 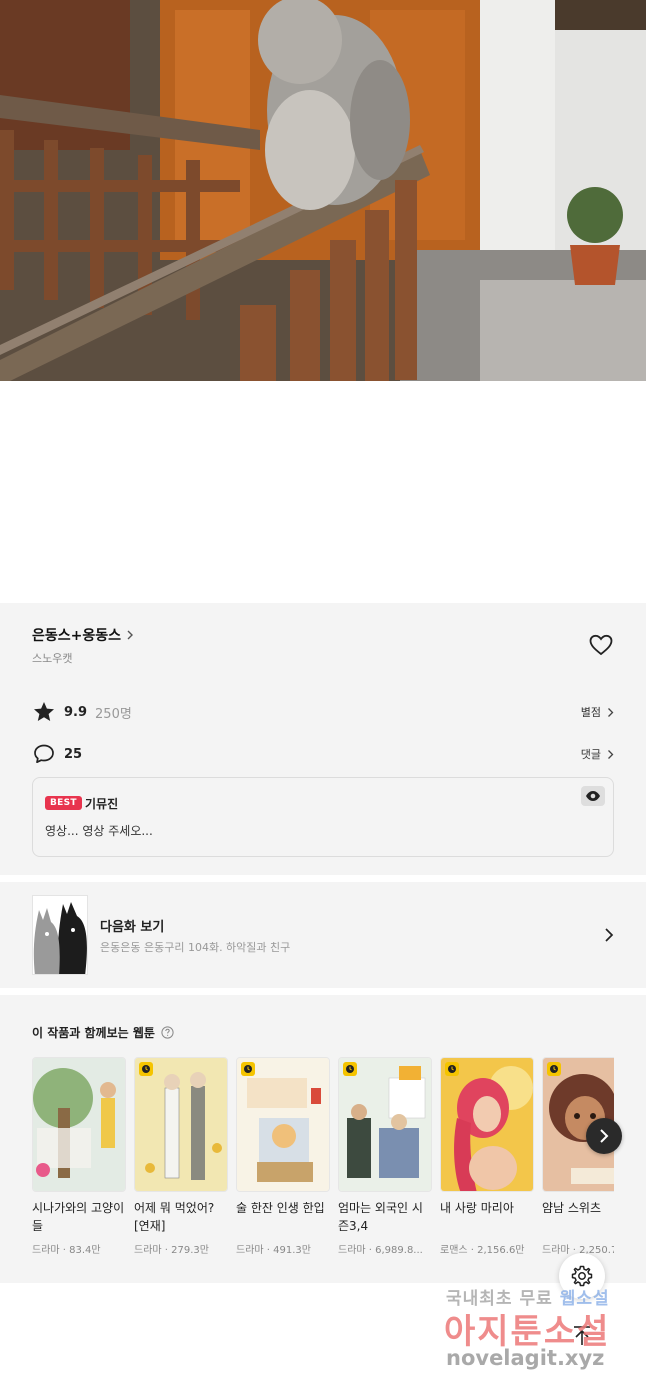 What do you see at coordinates (323, 712) in the screenshot?
I see `rating-row: 9.9 250명 별점` at bounding box center [323, 712].